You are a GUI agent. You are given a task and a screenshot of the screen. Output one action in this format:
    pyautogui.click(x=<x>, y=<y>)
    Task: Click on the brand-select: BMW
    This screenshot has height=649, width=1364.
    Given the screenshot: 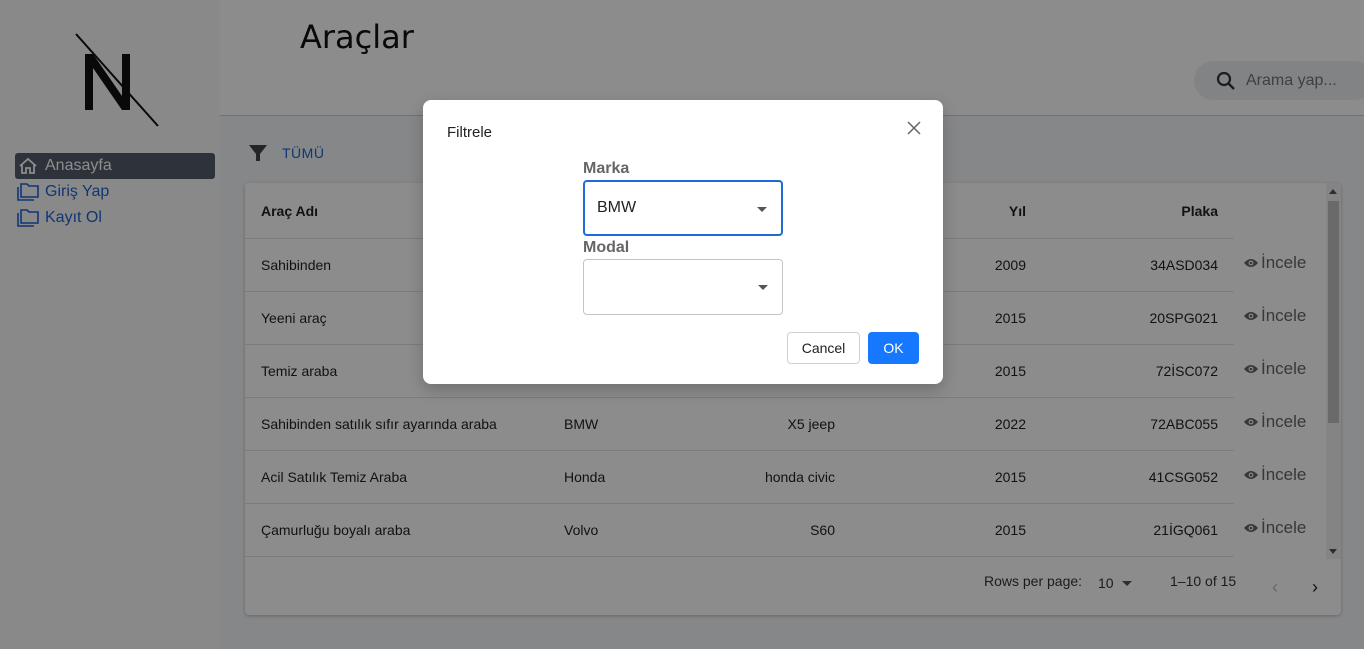 What is the action you would take?
    pyautogui.click(x=683, y=208)
    